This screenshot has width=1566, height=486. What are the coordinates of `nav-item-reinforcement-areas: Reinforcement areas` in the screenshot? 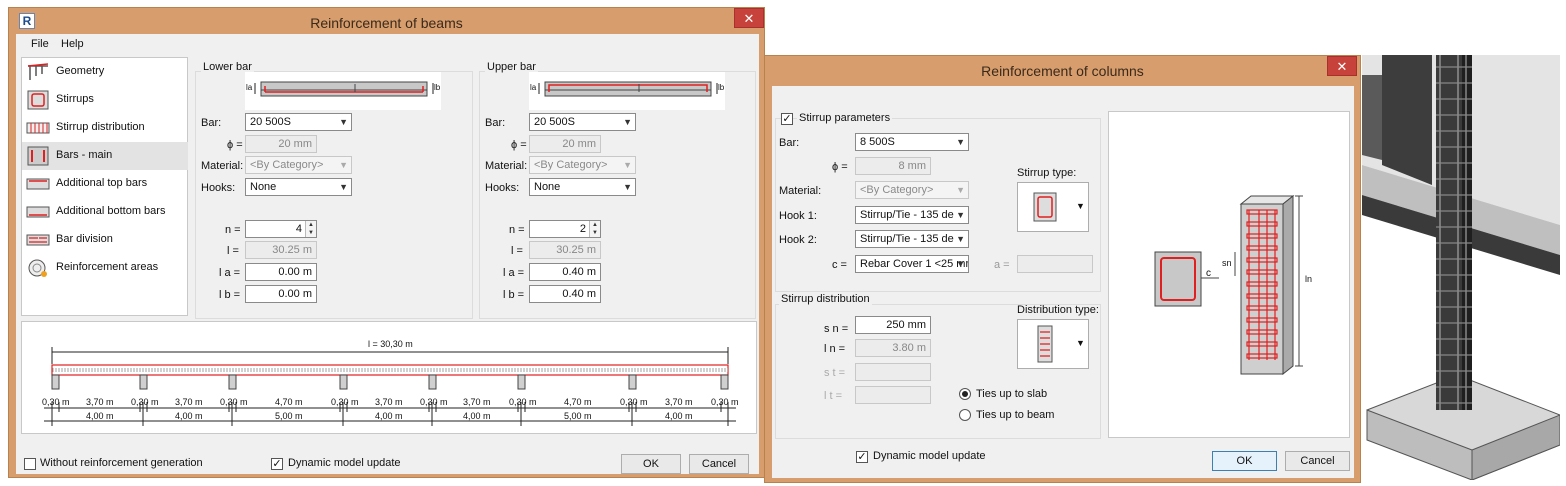 It's located at (105, 268).